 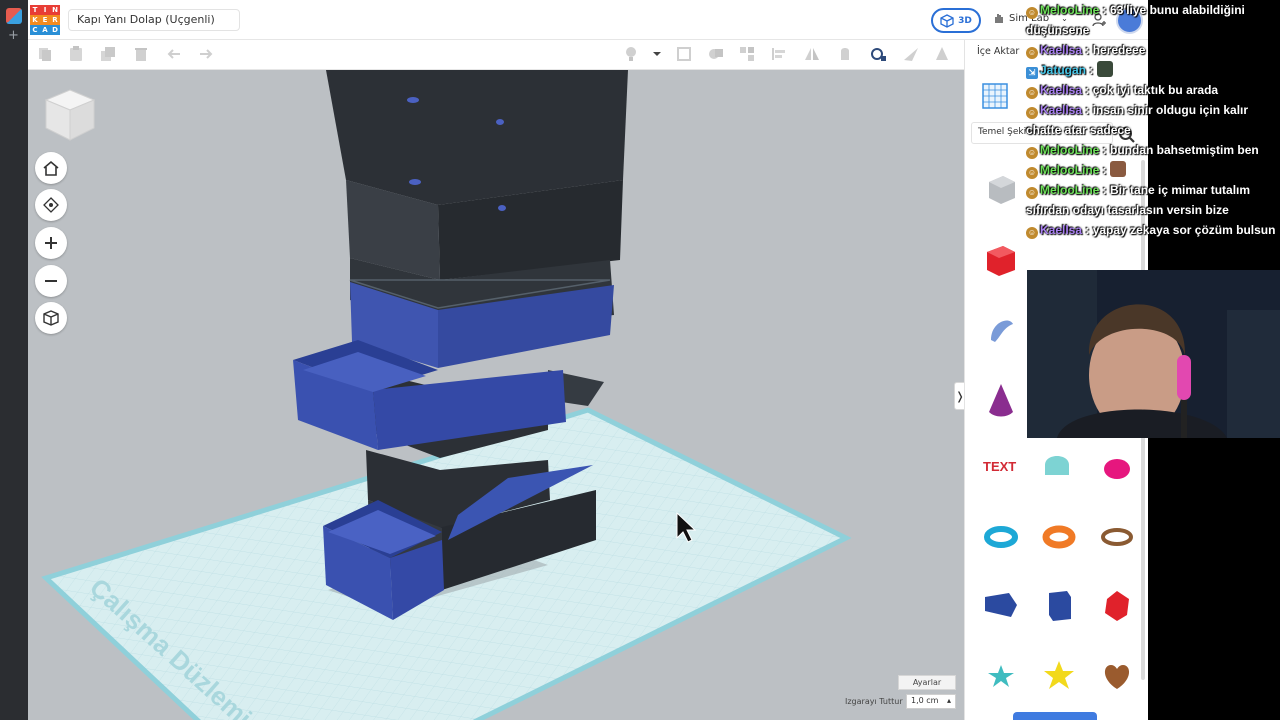 I want to click on chat-text: heredeee, so click(x=1119, y=50).